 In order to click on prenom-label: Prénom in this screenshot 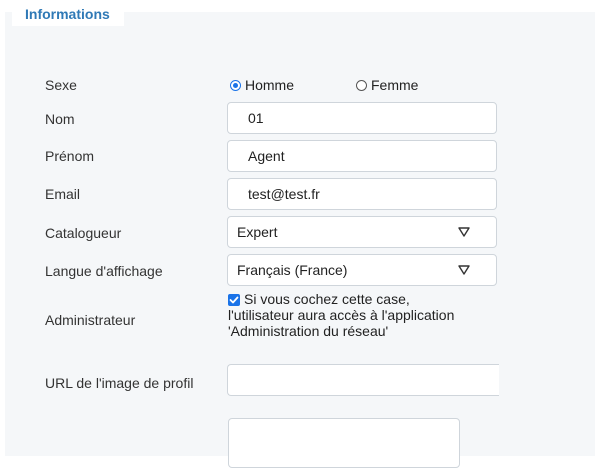, I will do `click(70, 156)`.